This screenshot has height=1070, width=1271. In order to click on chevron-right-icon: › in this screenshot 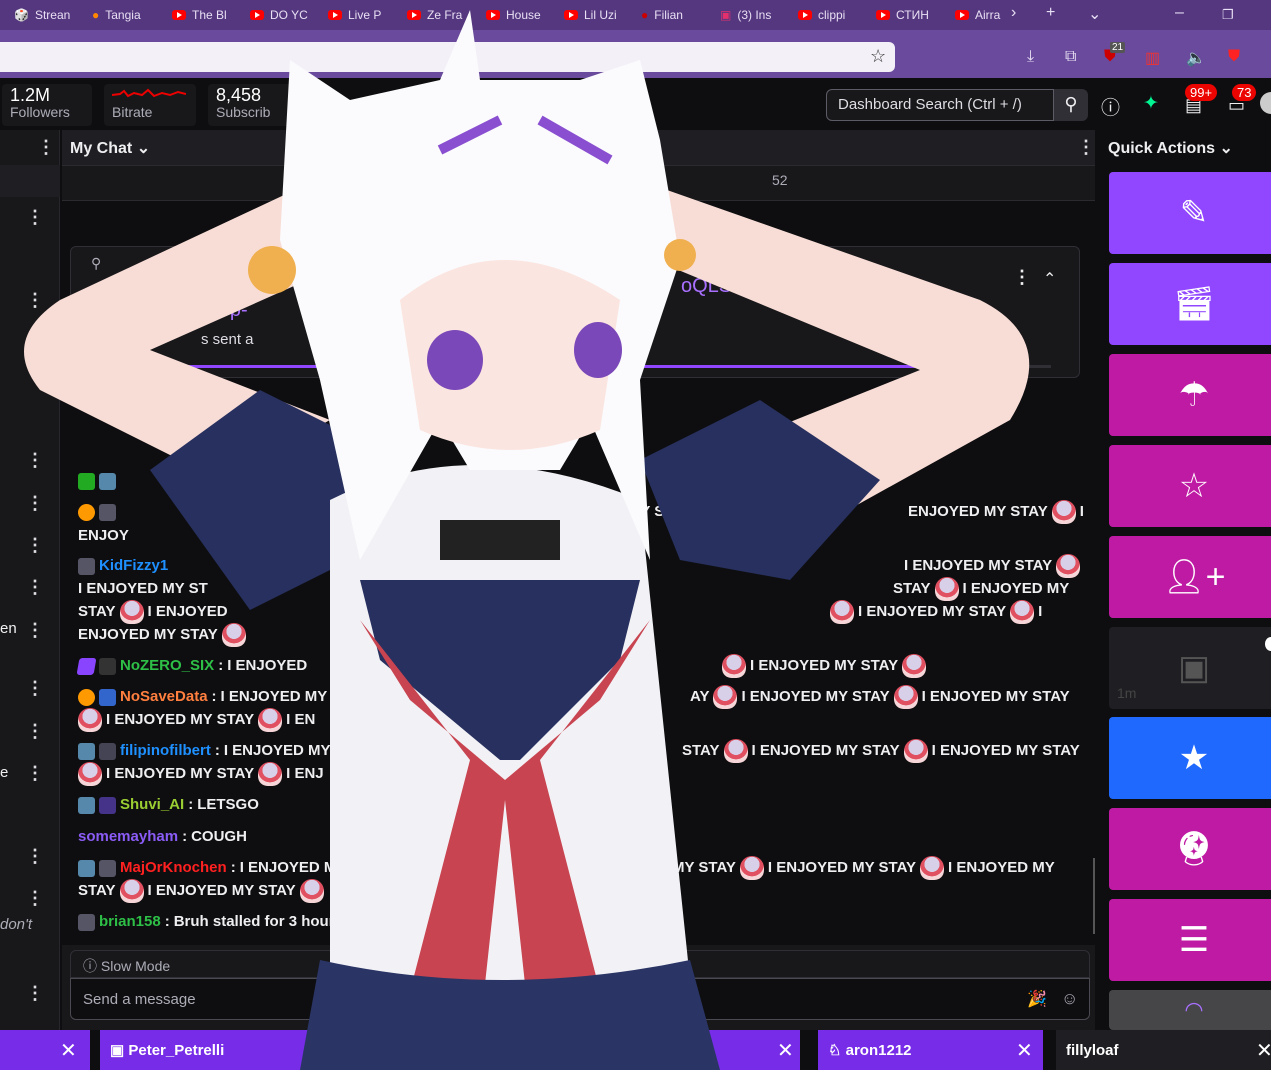, I will do `click(1013, 13)`.